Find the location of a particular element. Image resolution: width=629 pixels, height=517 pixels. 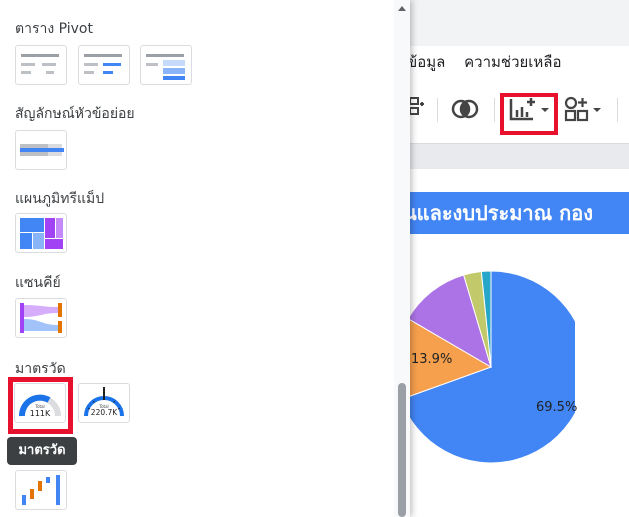

highlight-box-add-chart is located at coordinates (529, 114).